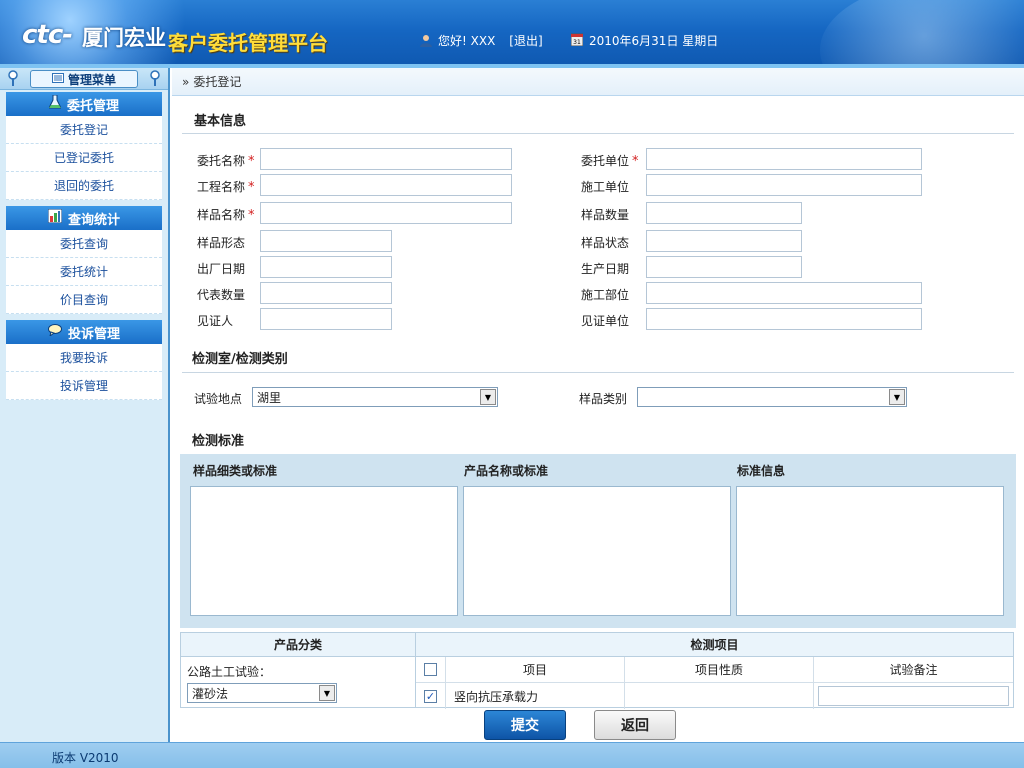 This screenshot has width=1024, height=768. Describe the element at coordinates (714, 645) in the screenshot. I see `test-items-header: 检测项目` at that location.